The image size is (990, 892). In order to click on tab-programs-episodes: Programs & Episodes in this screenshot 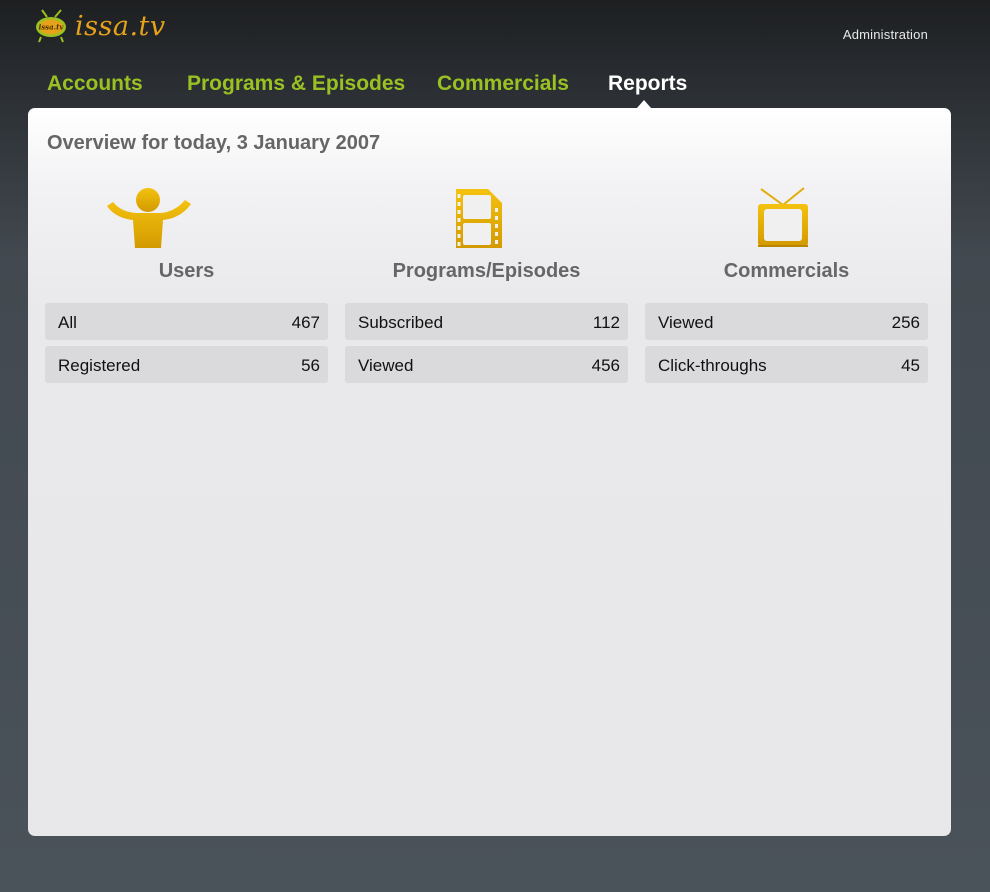, I will do `click(296, 84)`.